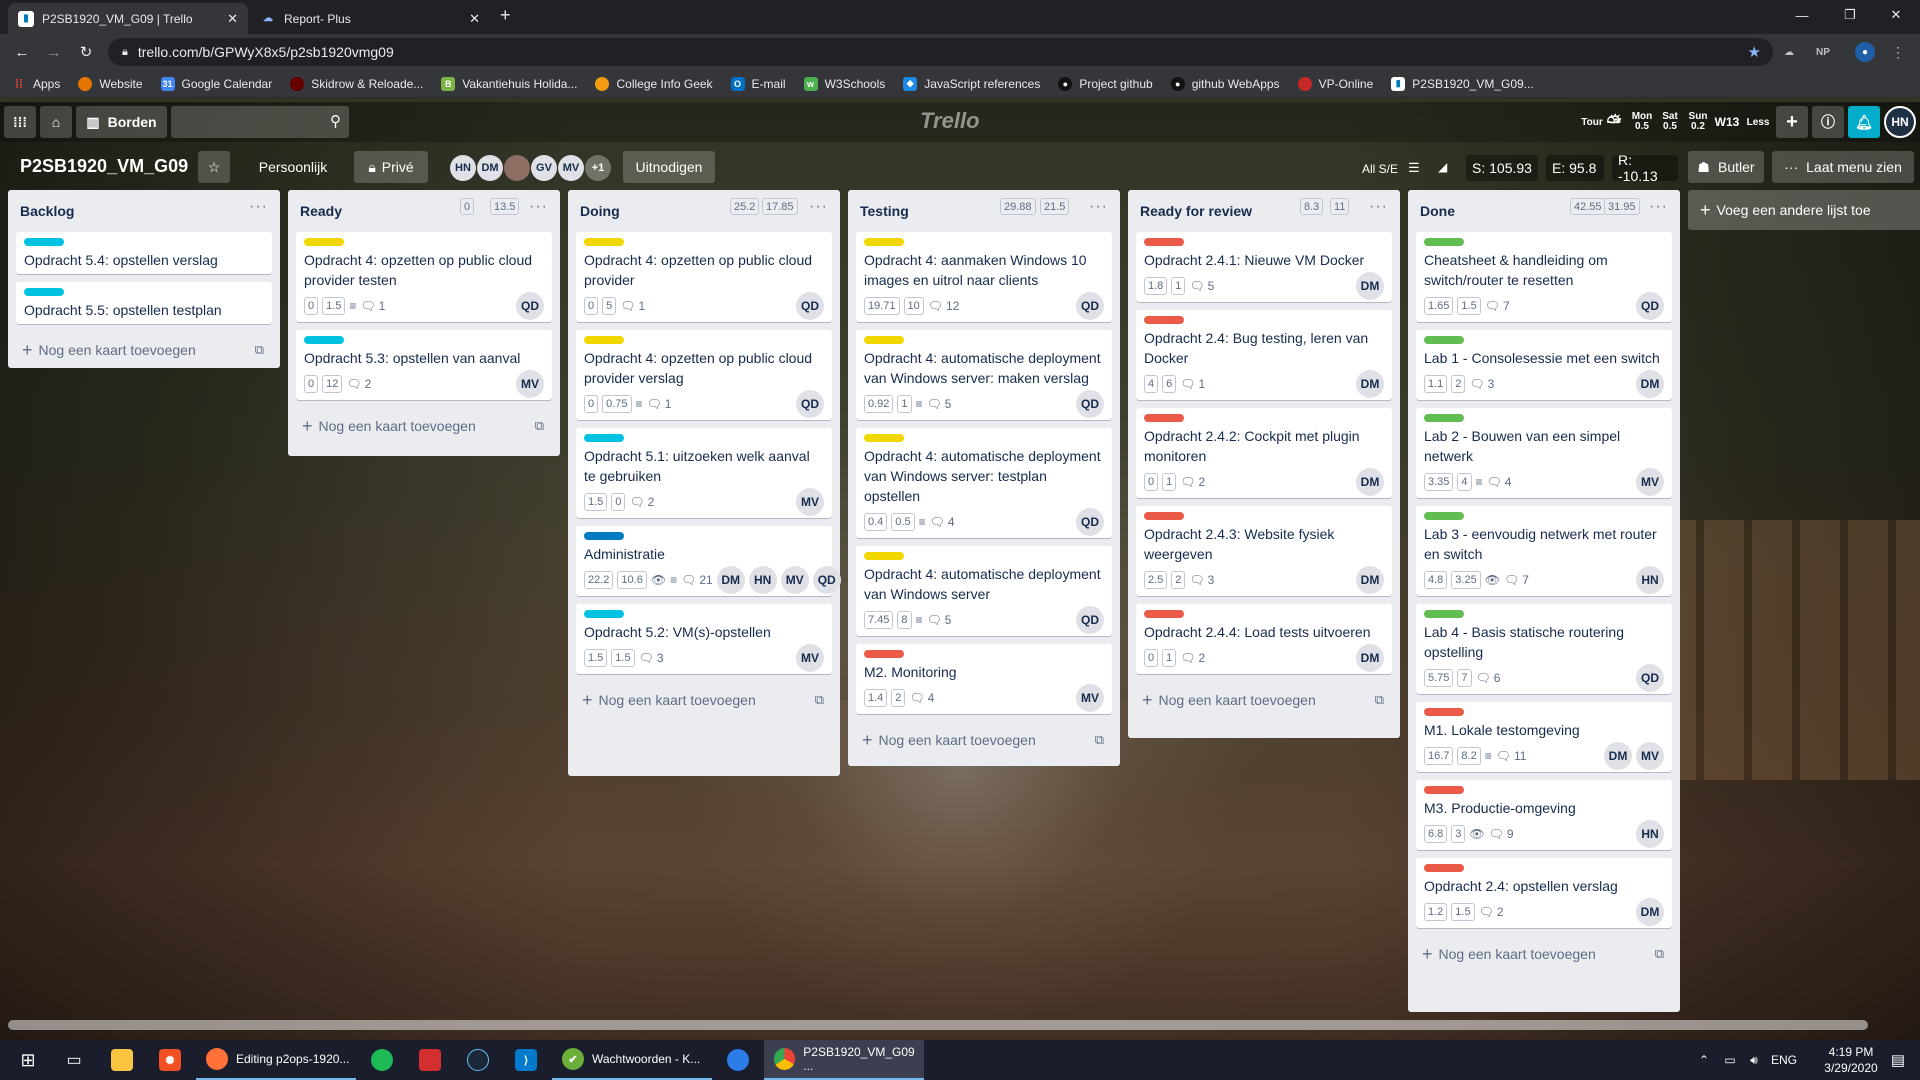  What do you see at coordinates (1544, 737) in the screenshot?
I see `card: M1. Lokale testomgeving 16.7 8.2 ≡ 🗨︎ 11 DM MV` at bounding box center [1544, 737].